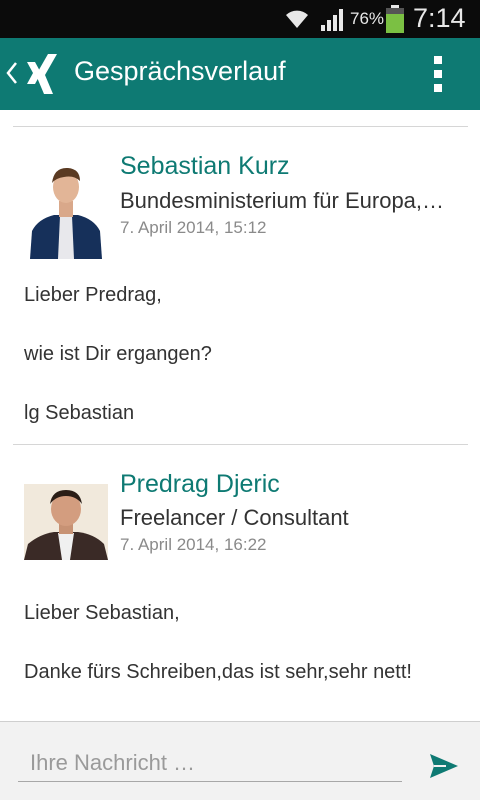  Describe the element at coordinates (102, 613) in the screenshot. I see `message-paragraph: Lieber Sebastian,` at that location.